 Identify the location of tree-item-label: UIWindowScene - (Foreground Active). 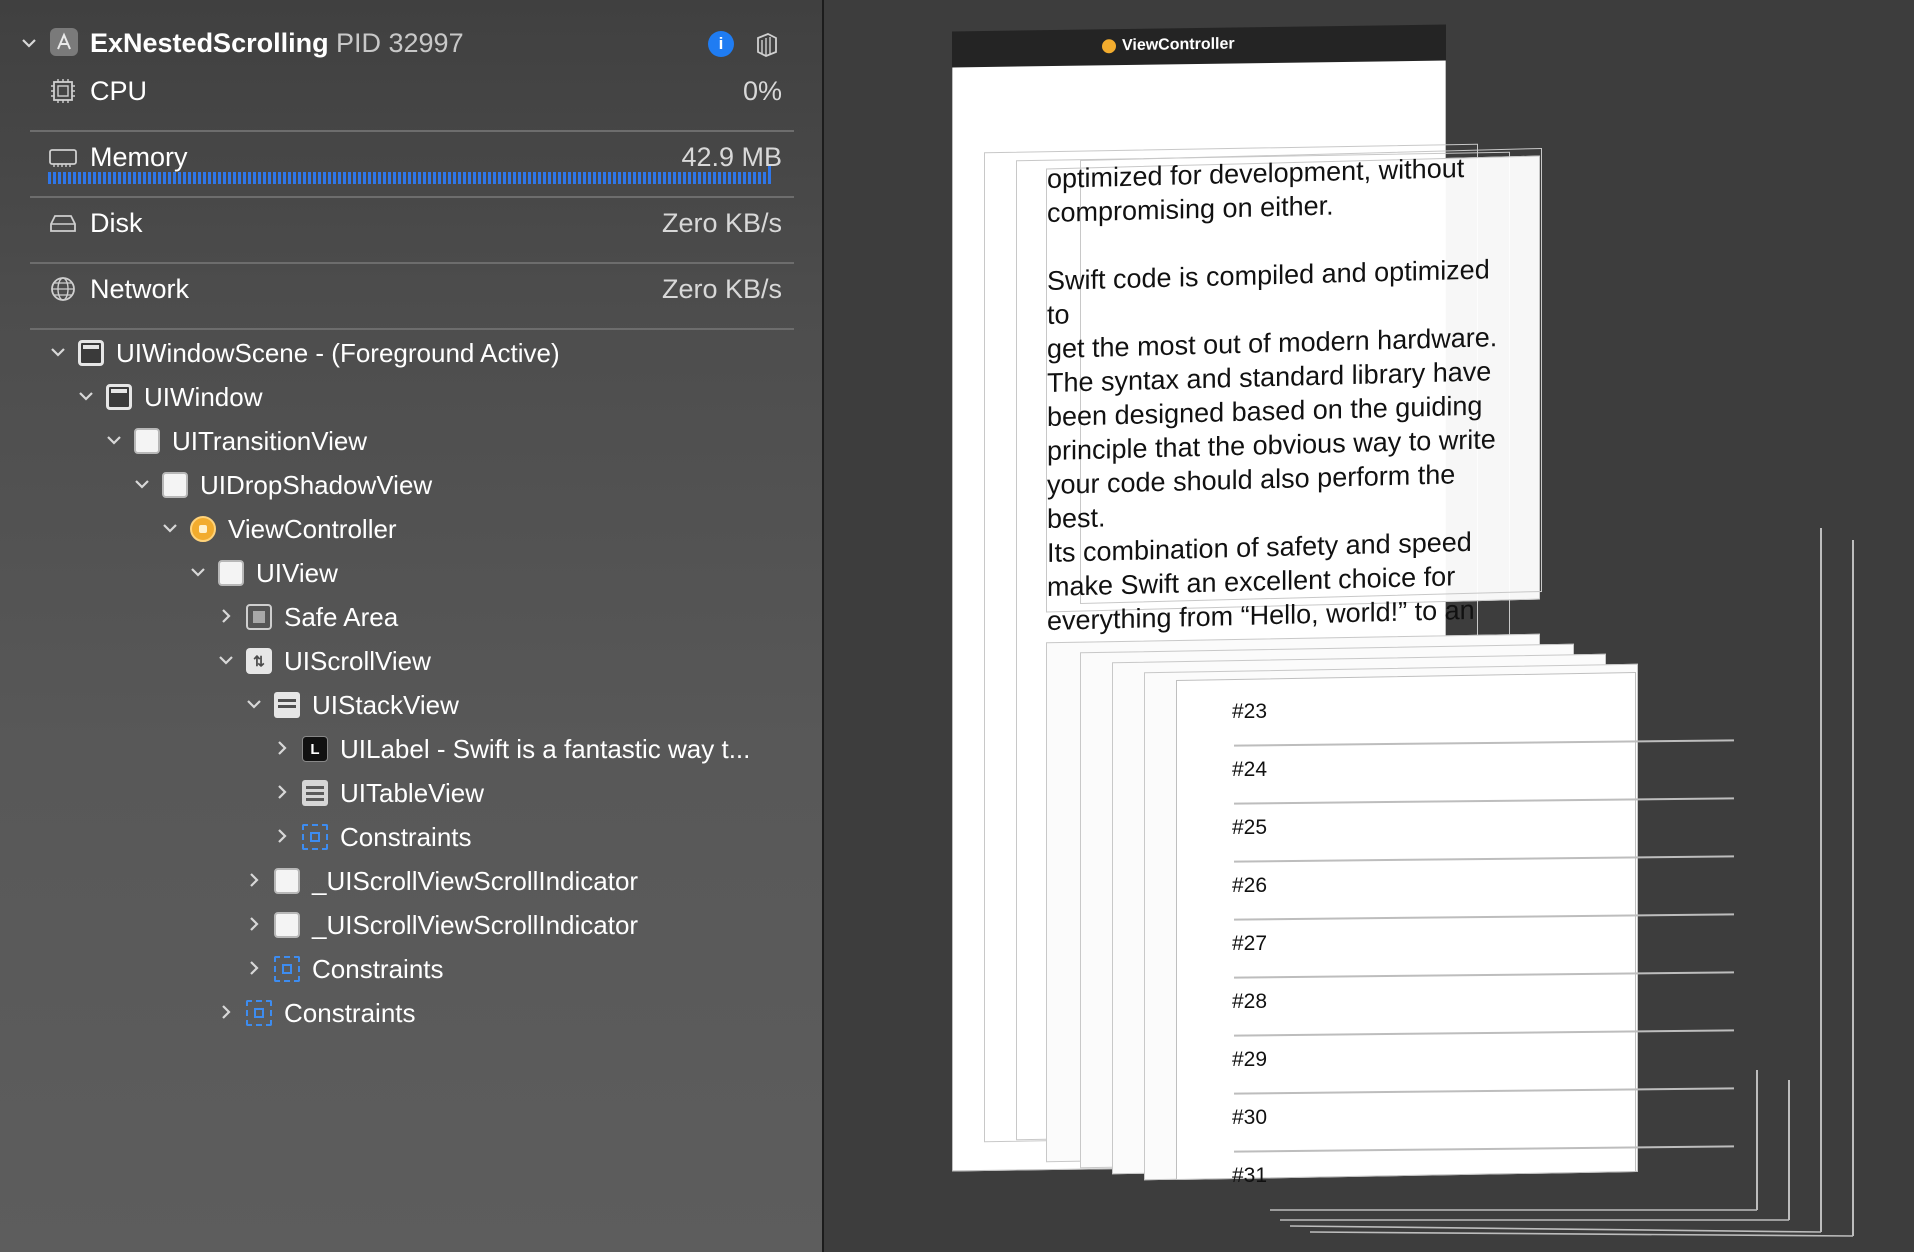
(338, 353).